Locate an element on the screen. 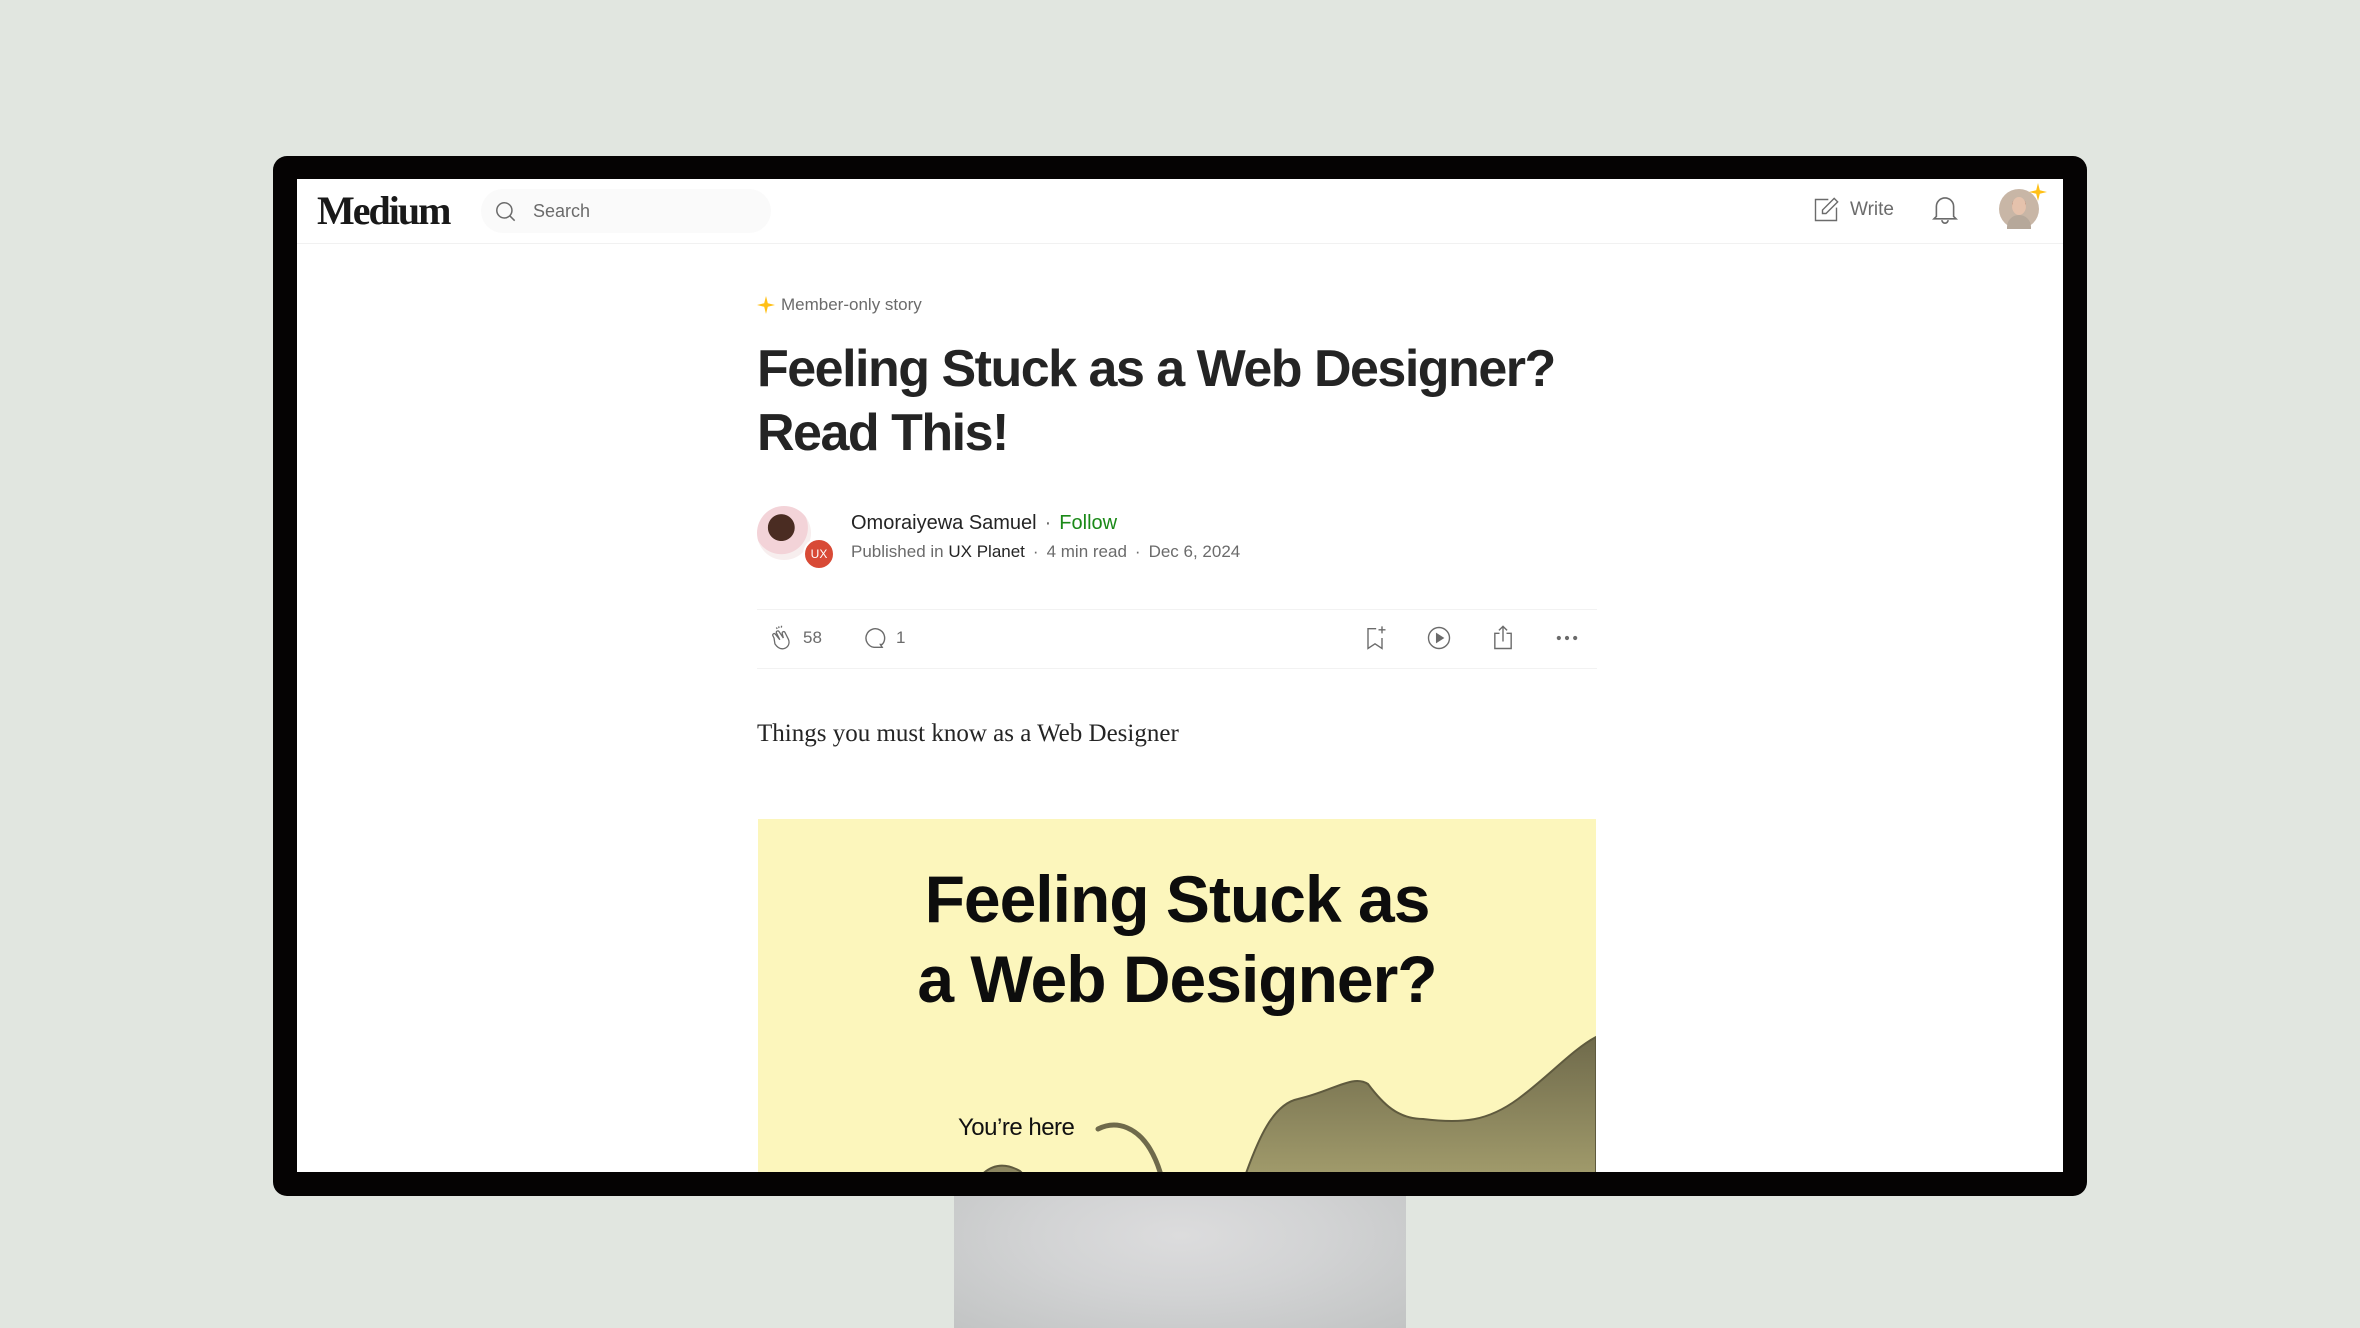  avatar-face is located at coordinates (2019, 206).